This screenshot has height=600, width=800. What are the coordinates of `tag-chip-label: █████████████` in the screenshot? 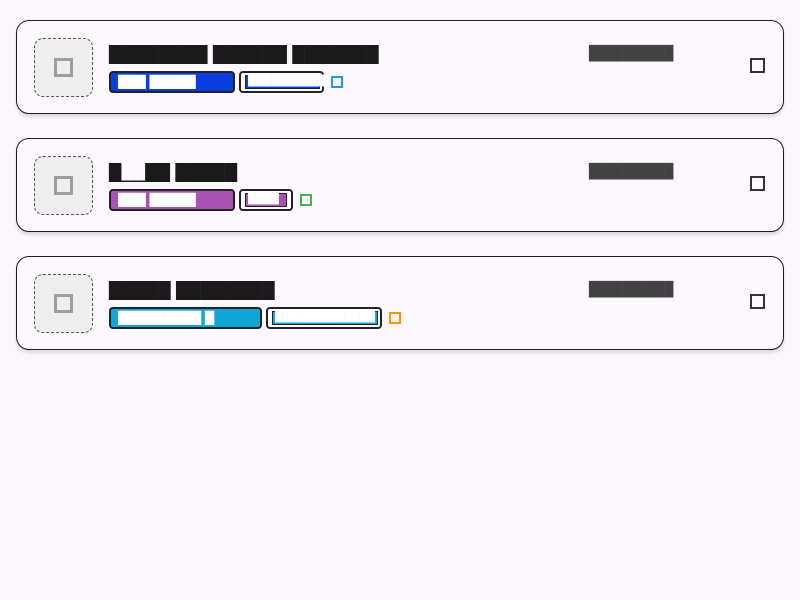 It's located at (325, 317).